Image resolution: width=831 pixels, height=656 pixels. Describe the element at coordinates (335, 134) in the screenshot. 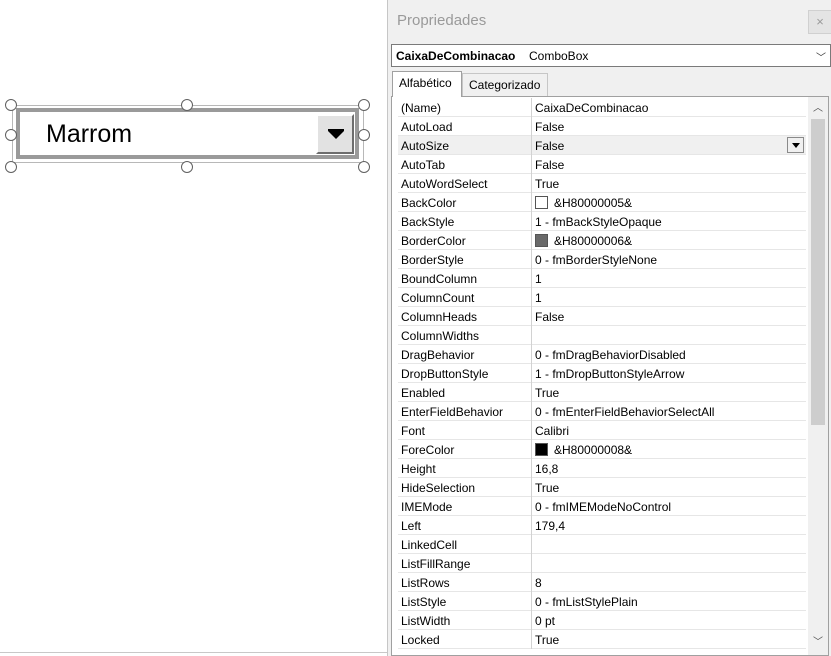

I see `combobox-dropdown-button` at that location.